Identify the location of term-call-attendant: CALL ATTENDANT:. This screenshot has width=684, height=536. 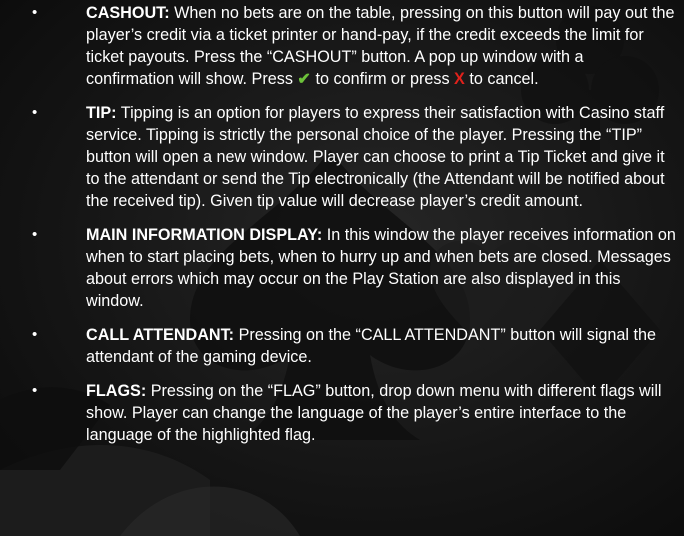
(160, 335).